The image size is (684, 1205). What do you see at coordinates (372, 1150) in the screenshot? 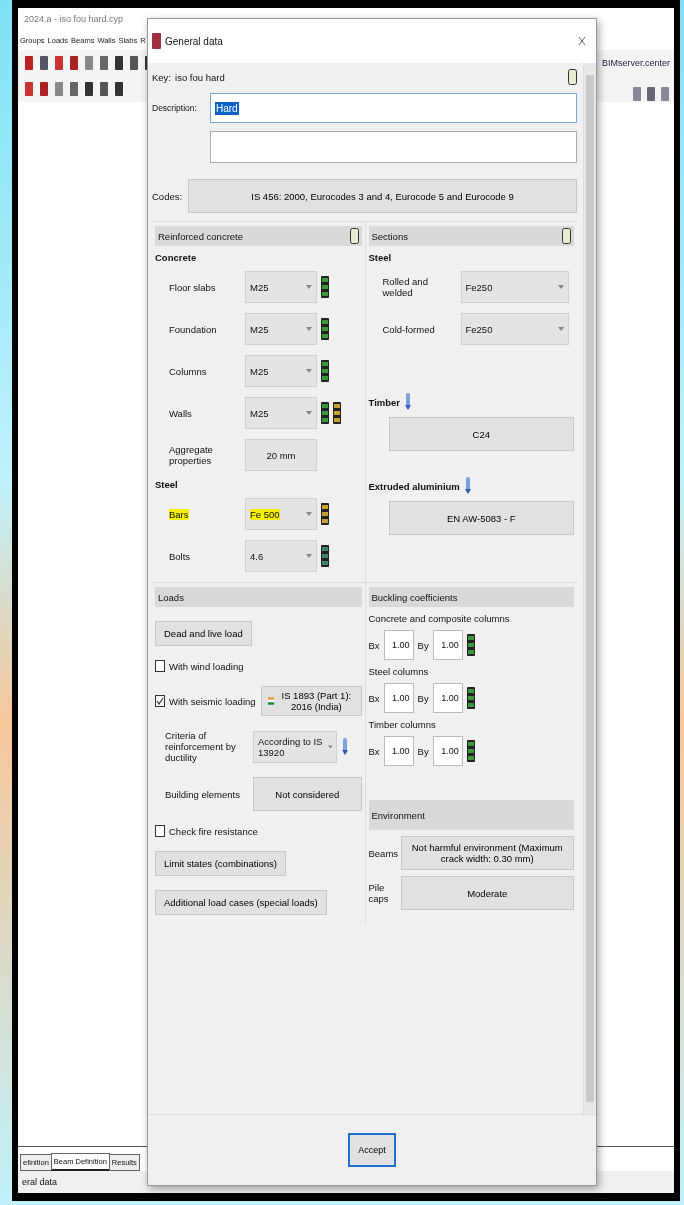
I see `accept-button: Accept` at bounding box center [372, 1150].